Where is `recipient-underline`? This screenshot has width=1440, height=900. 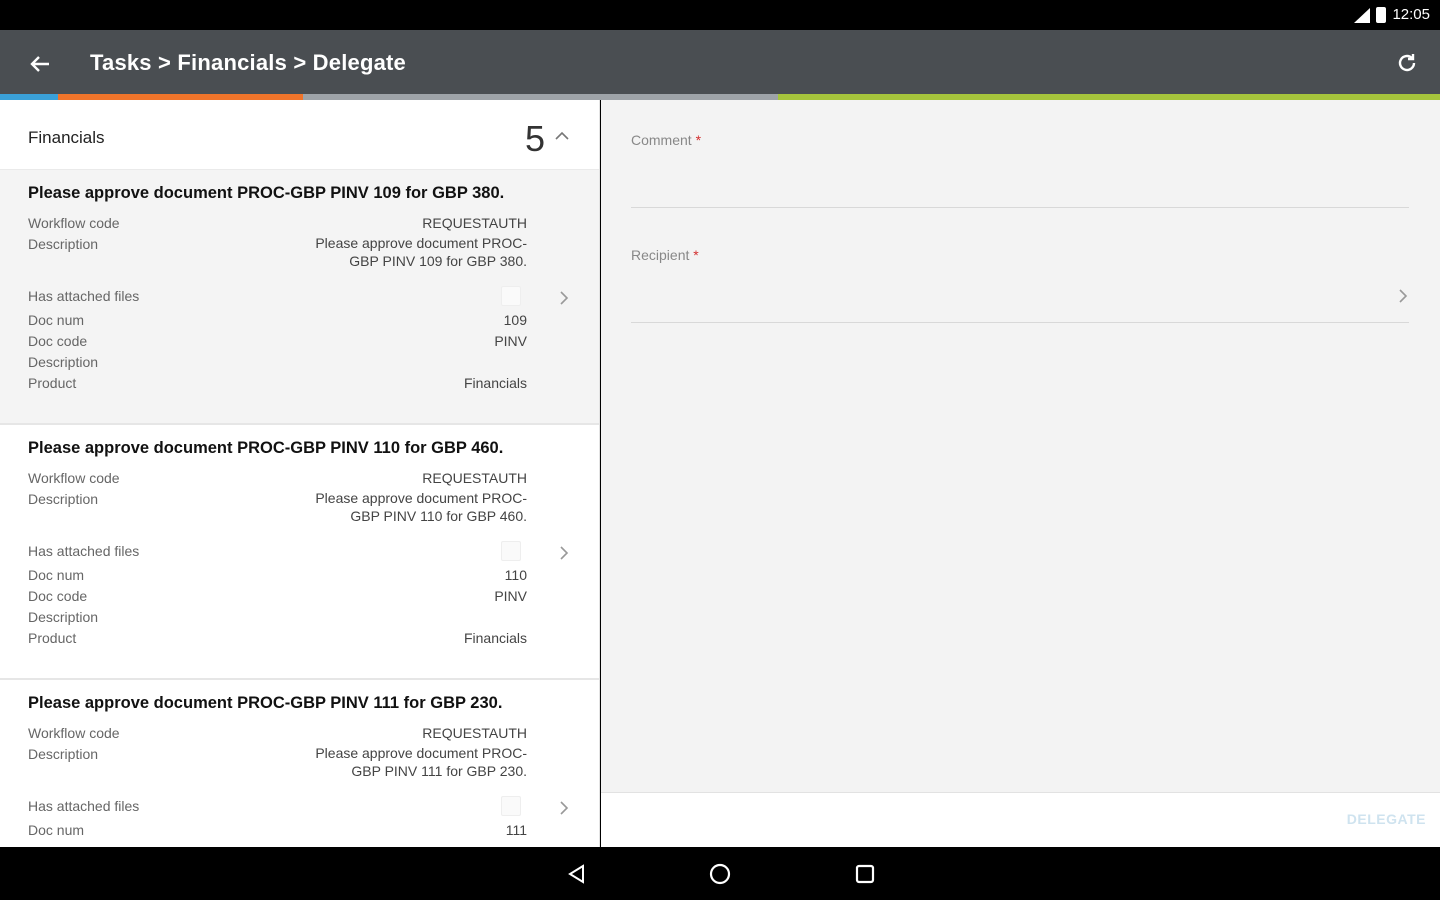 recipient-underline is located at coordinates (1020, 322).